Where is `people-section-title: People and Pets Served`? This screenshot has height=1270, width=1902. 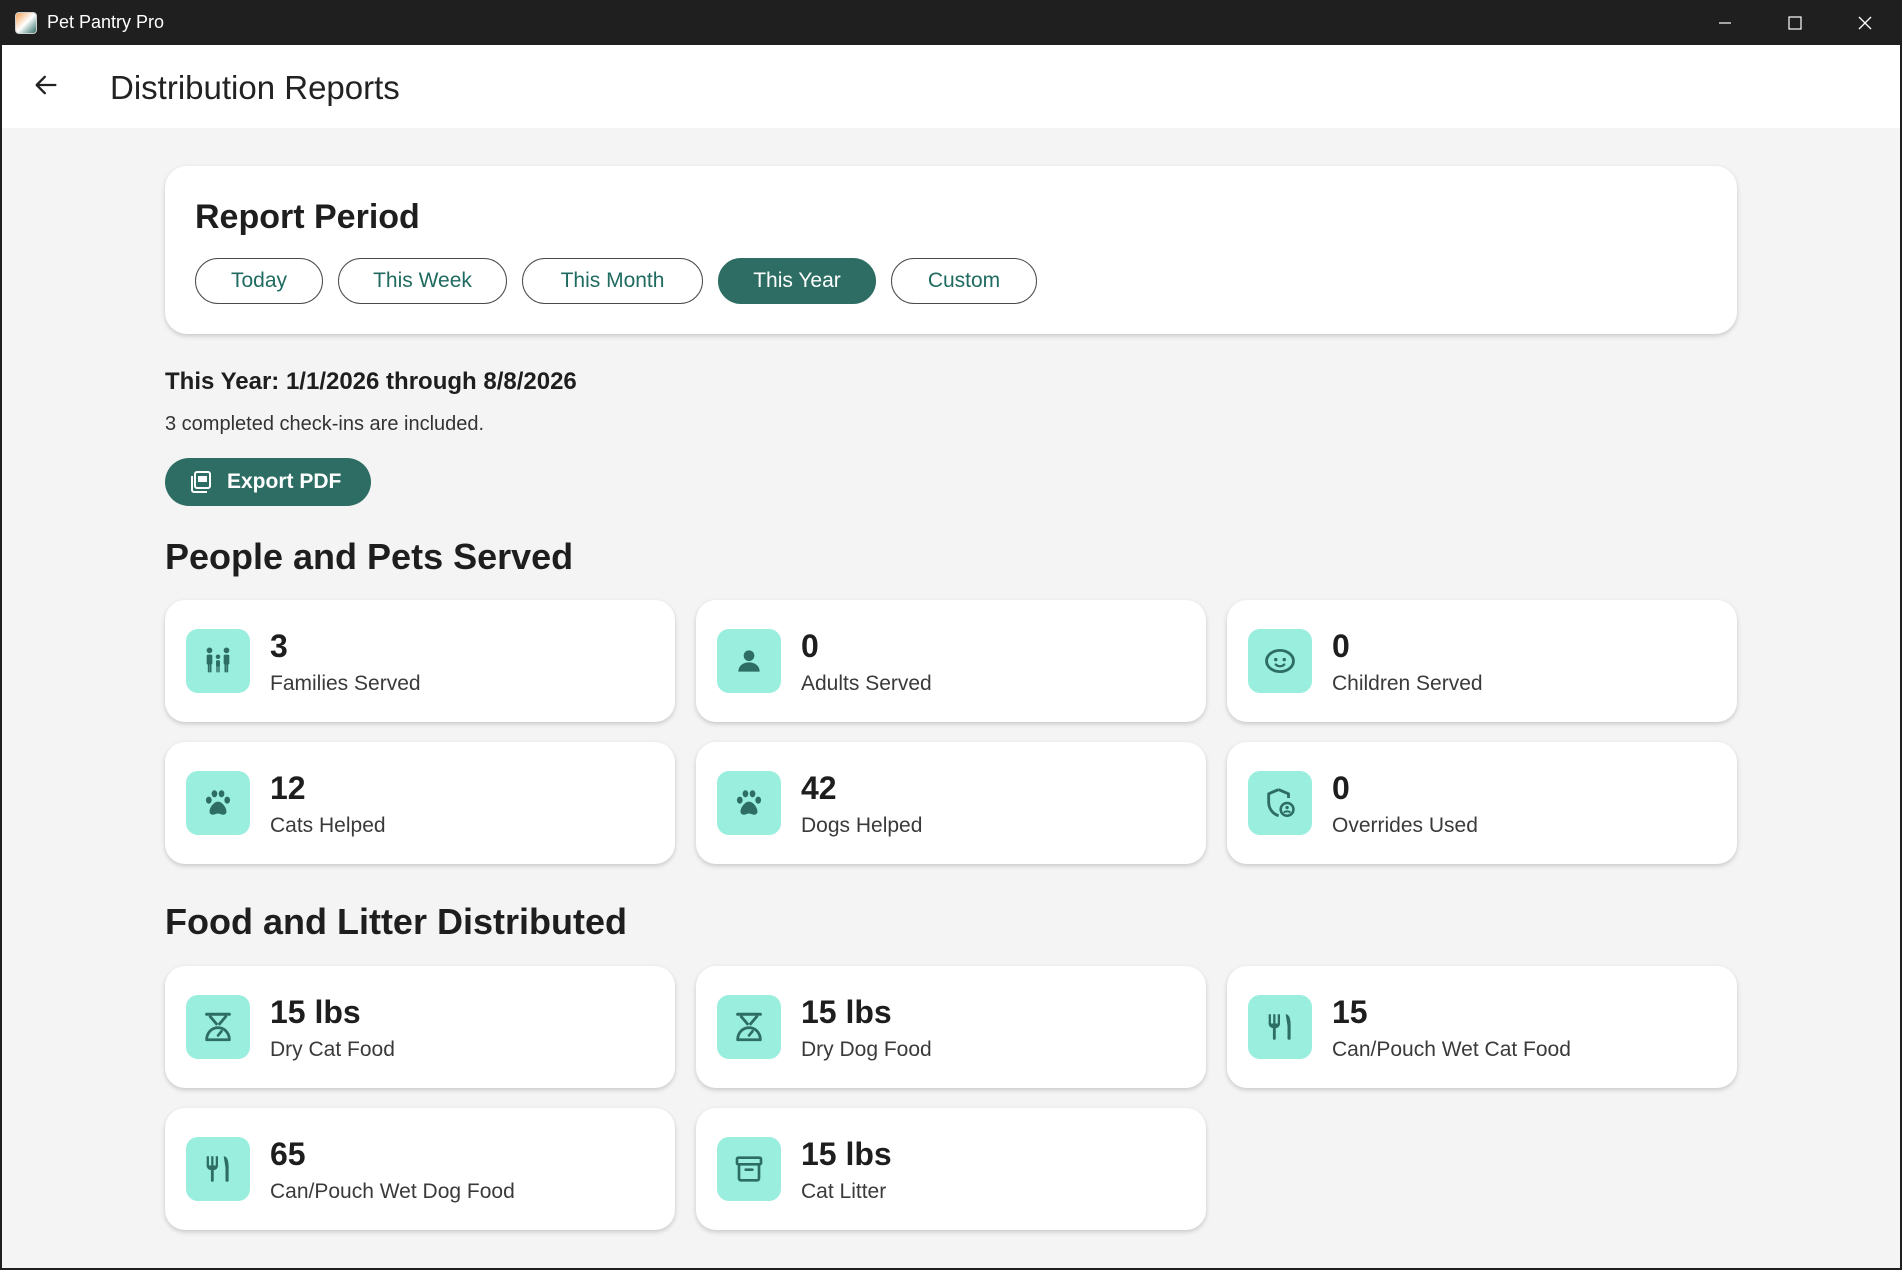 people-section-title: People and Pets Served is located at coordinates (369, 556).